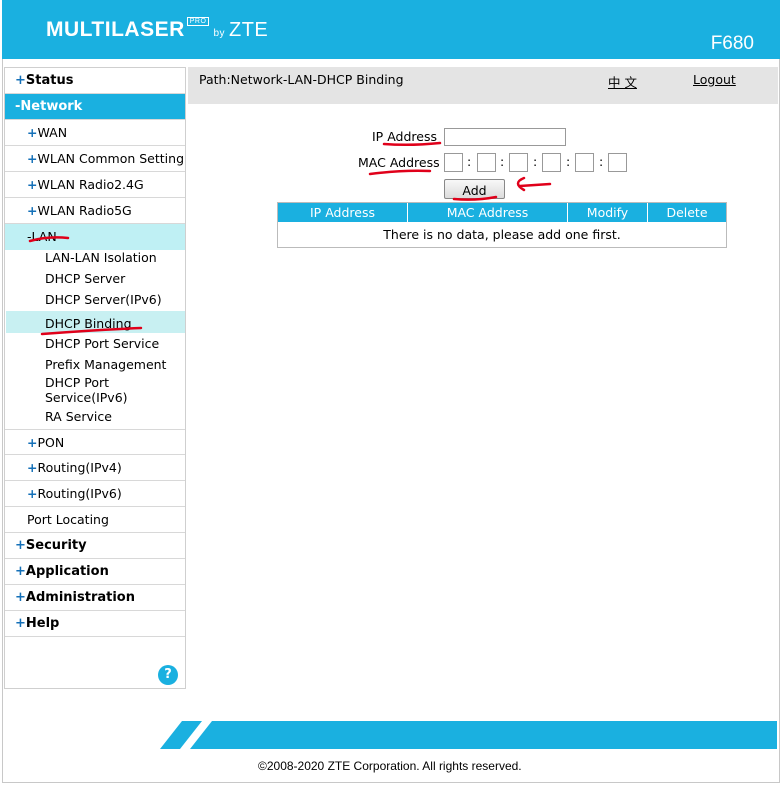  I want to click on sidebar-item-security: +Security, so click(95, 546).